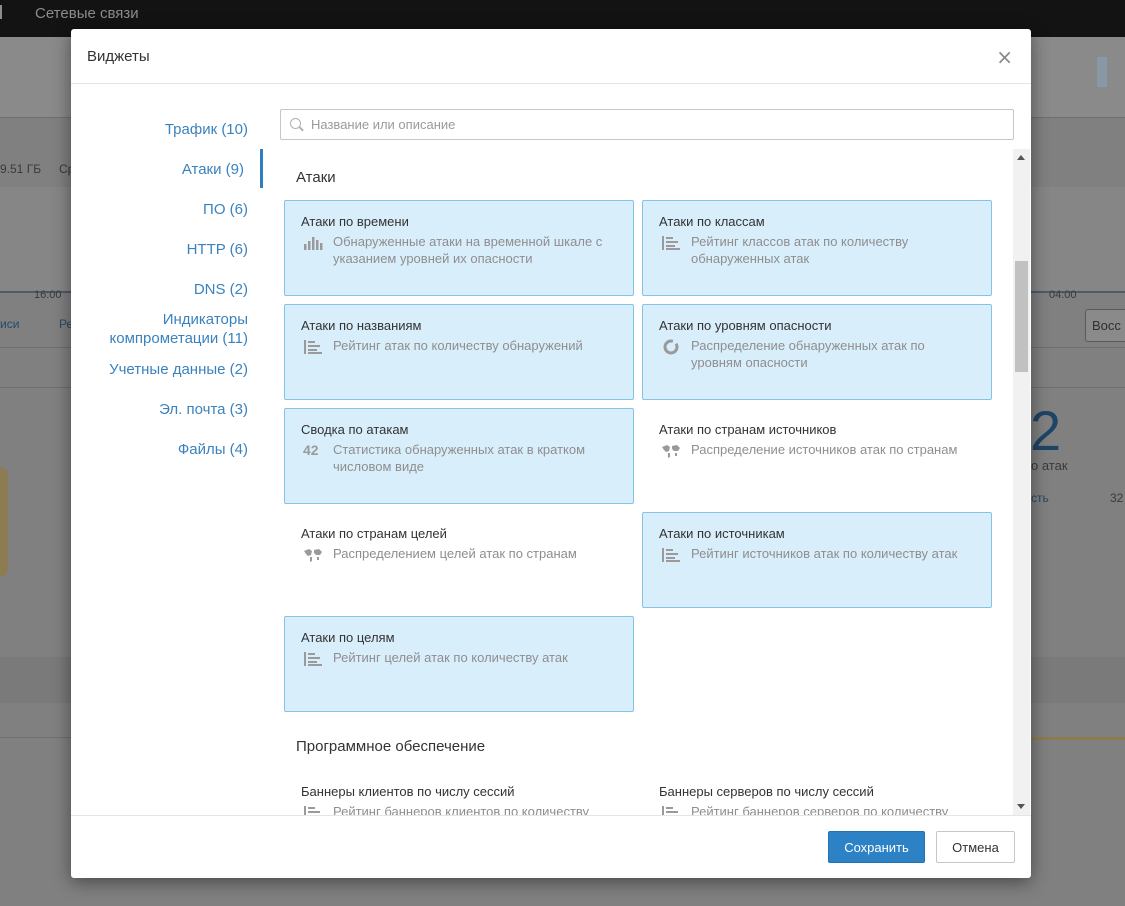  What do you see at coordinates (295, 123) in the screenshot?
I see `search-icon` at bounding box center [295, 123].